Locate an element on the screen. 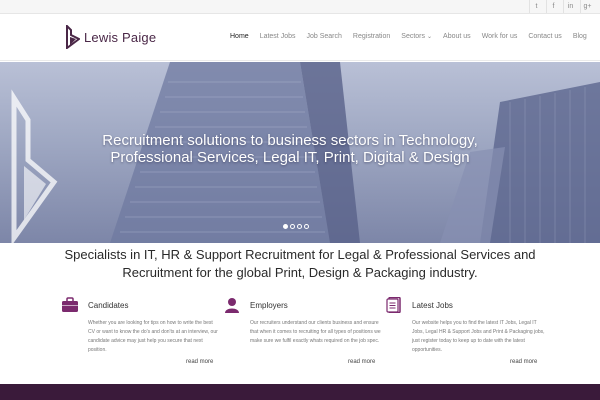  nav-sectors: Sectors ⌄ is located at coordinates (416, 36).